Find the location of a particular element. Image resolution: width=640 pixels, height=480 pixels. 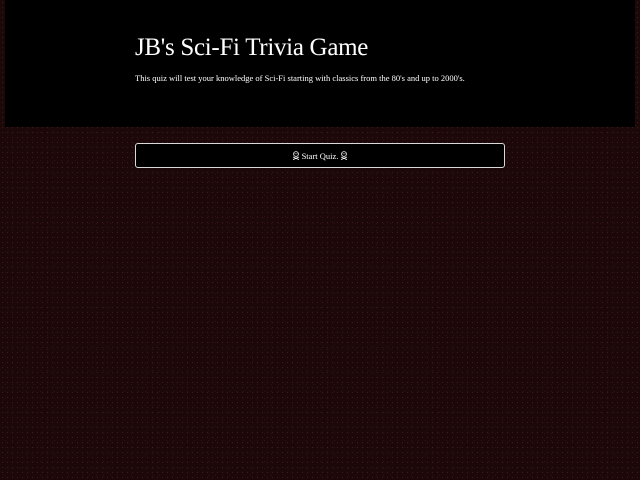

start-quiz-button: Start Quiz. is located at coordinates (320, 155).